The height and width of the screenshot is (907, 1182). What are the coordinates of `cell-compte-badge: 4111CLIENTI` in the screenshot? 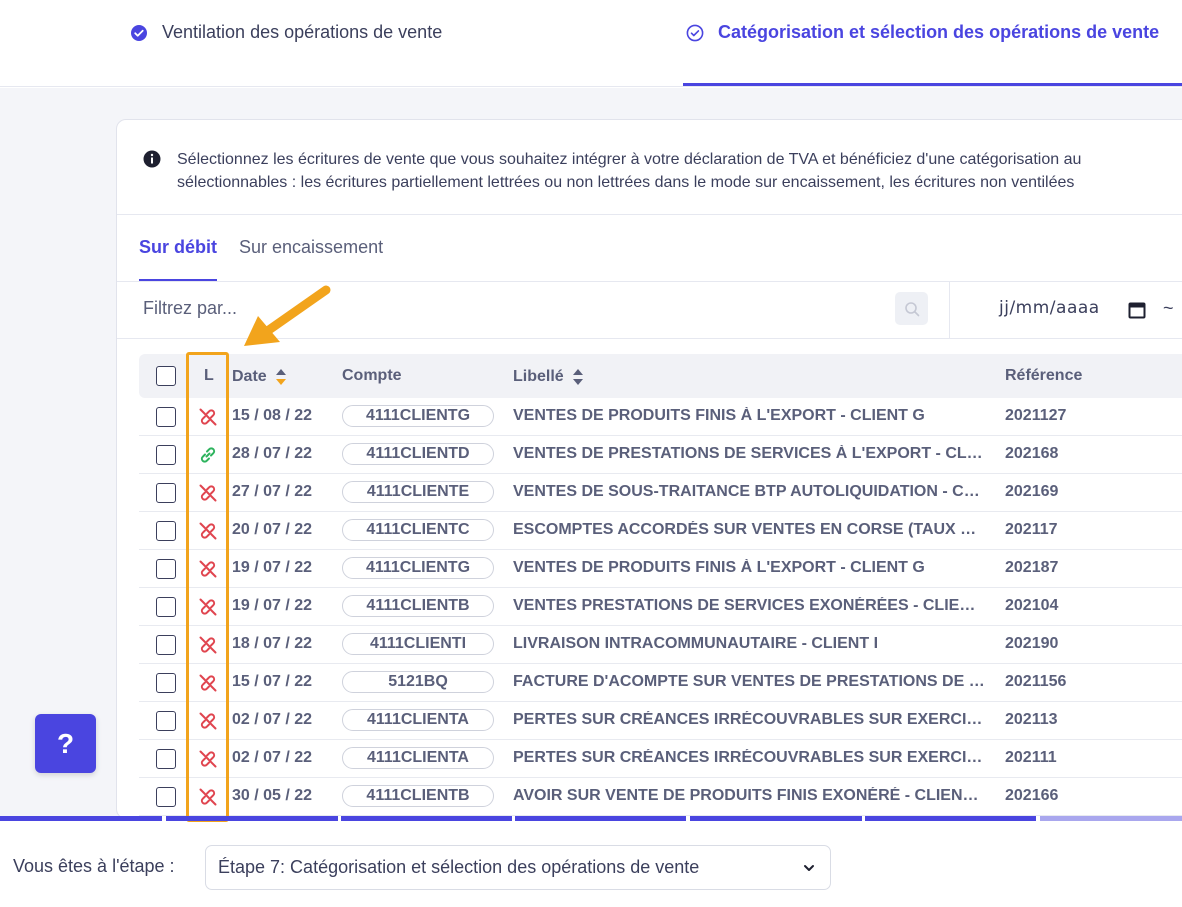 It's located at (418, 644).